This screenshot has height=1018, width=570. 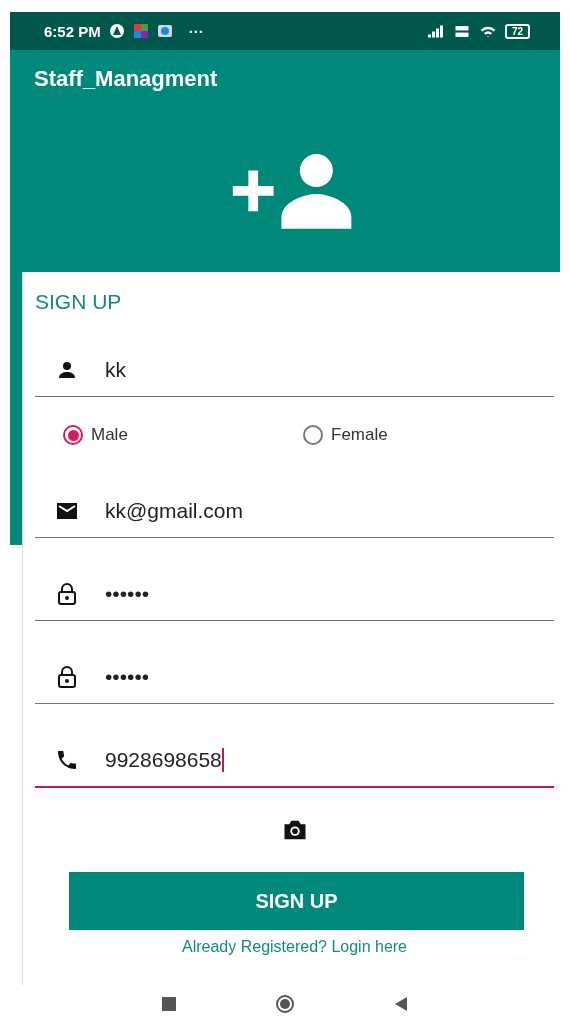 I want to click on more-notifications: ···, so click(x=196, y=31).